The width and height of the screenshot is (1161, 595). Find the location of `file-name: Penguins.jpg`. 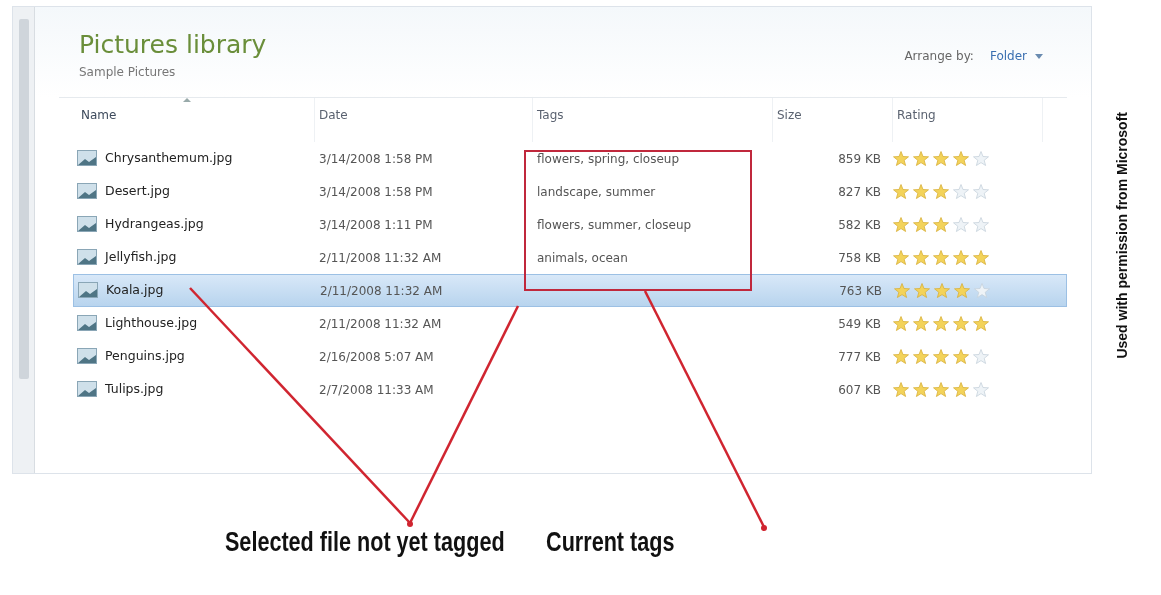

file-name: Penguins.jpg is located at coordinates (145, 355).